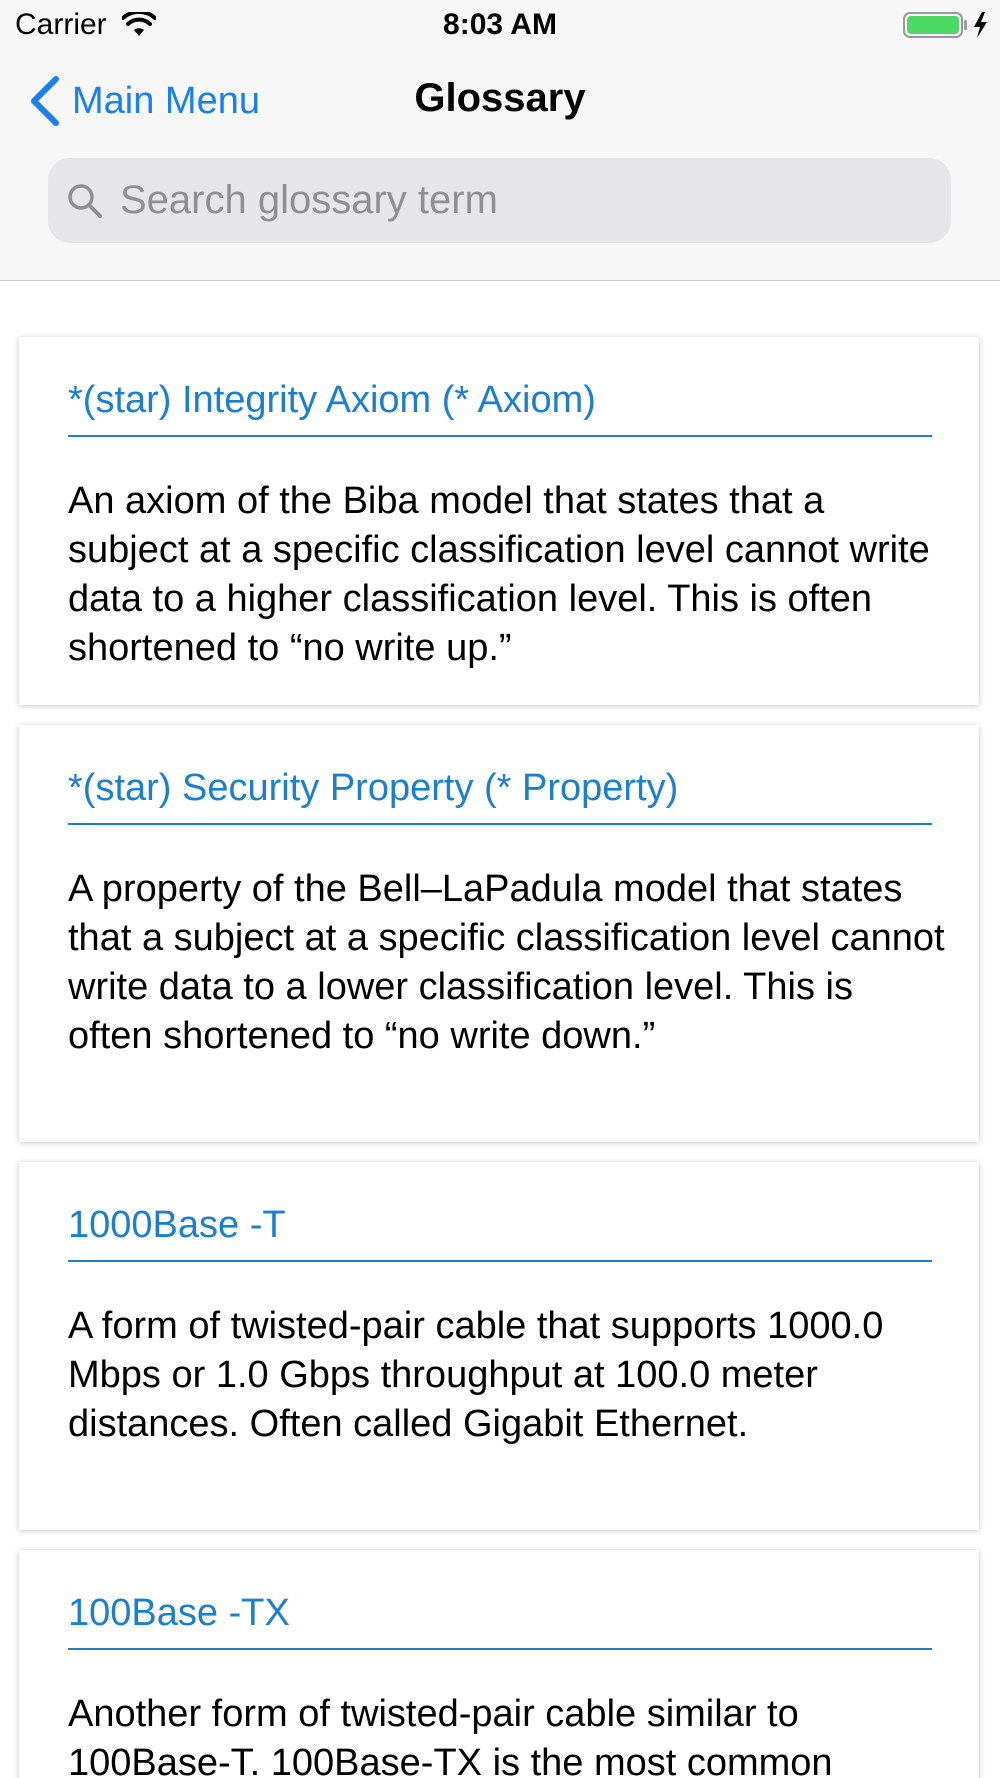 The image size is (1000, 1778). I want to click on glossary-term: *(star) Integrity Axiom (* Axiom), so click(500, 407).